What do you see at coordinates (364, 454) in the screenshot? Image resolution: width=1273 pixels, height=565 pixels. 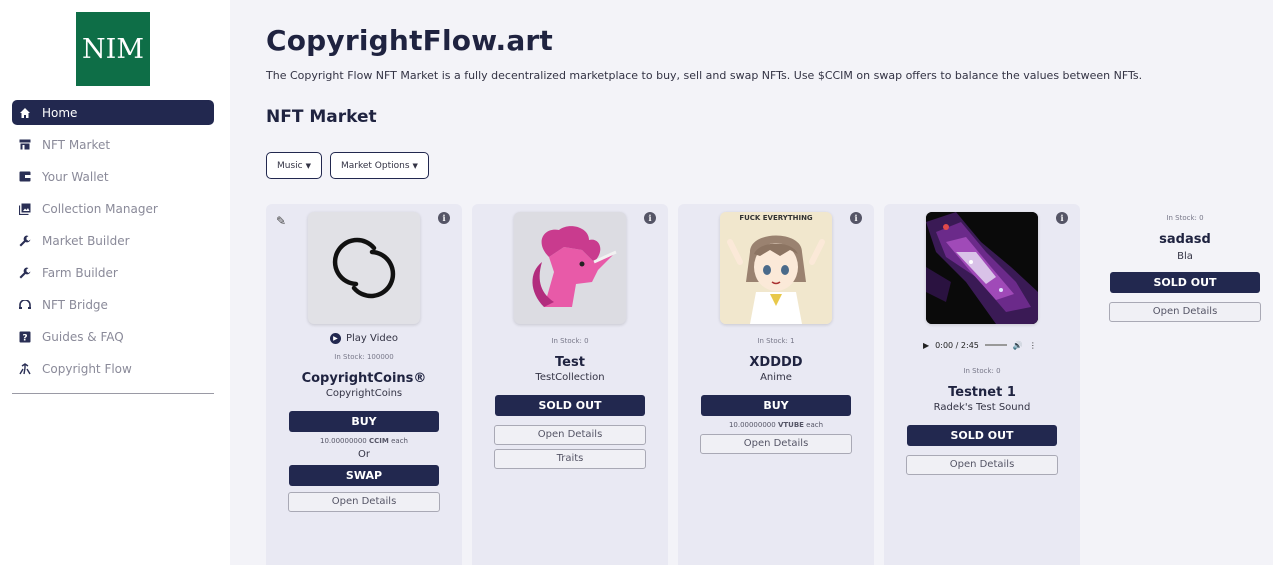 I see `or-separator: Or` at bounding box center [364, 454].